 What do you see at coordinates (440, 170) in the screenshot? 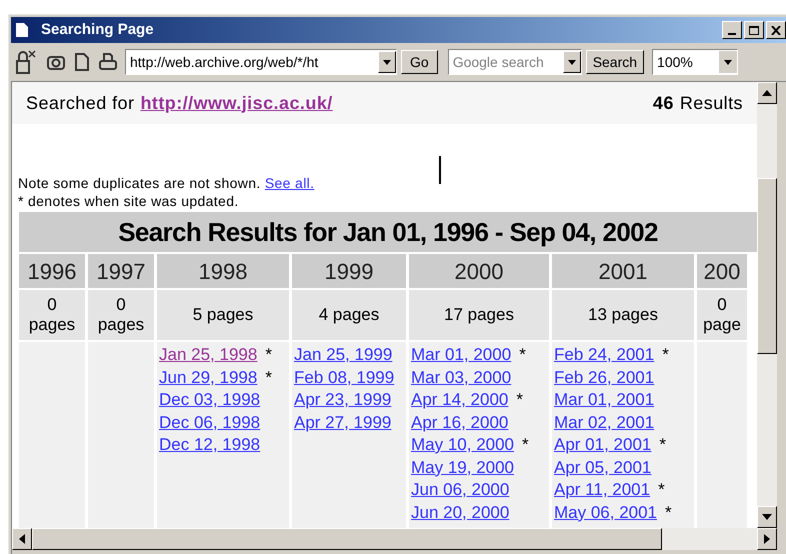
I see `text-cursor` at bounding box center [440, 170].